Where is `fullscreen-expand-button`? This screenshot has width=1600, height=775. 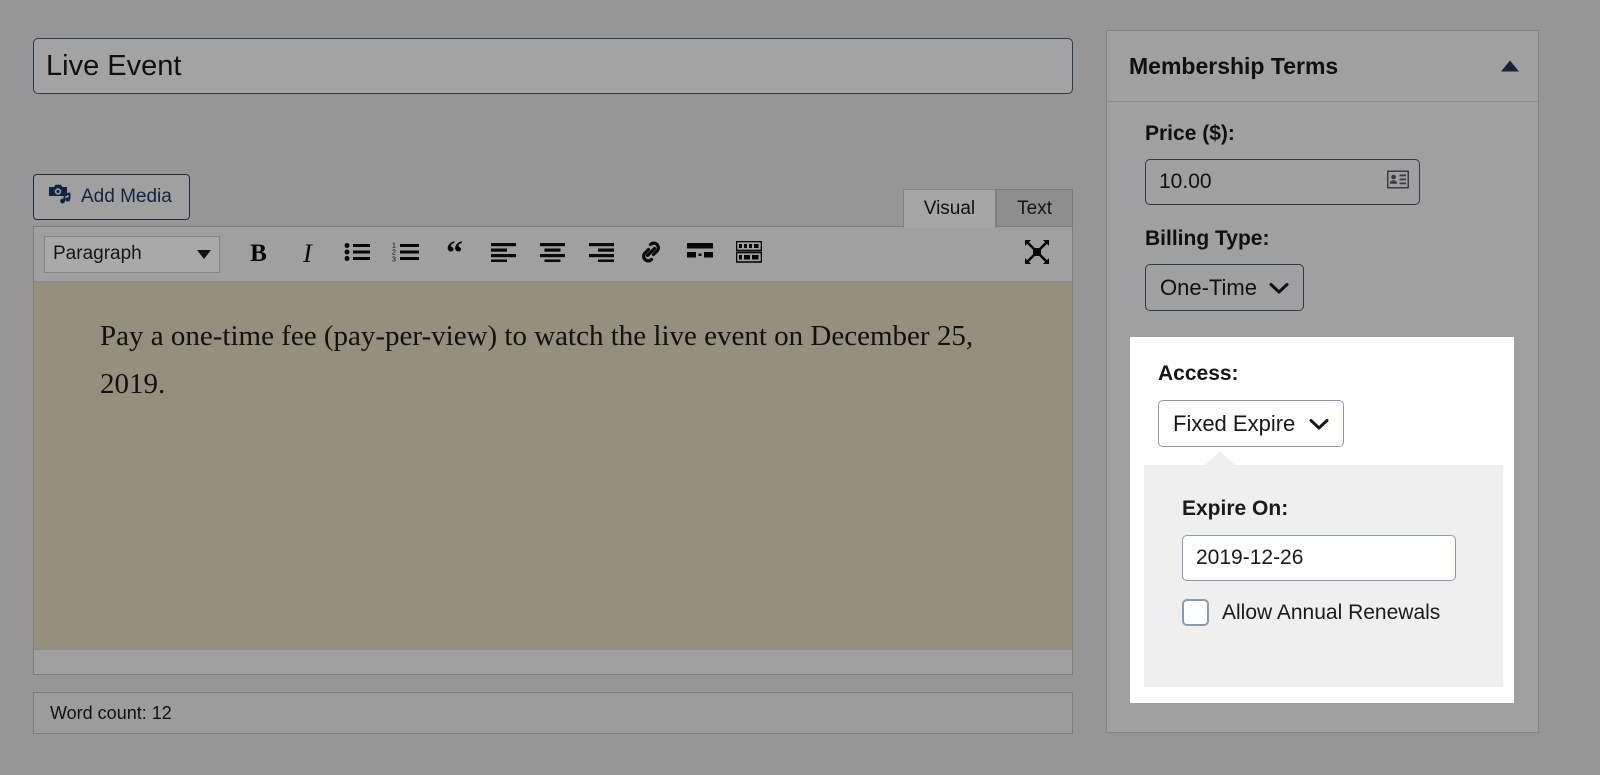
fullscreen-expand-button is located at coordinates (1037, 254).